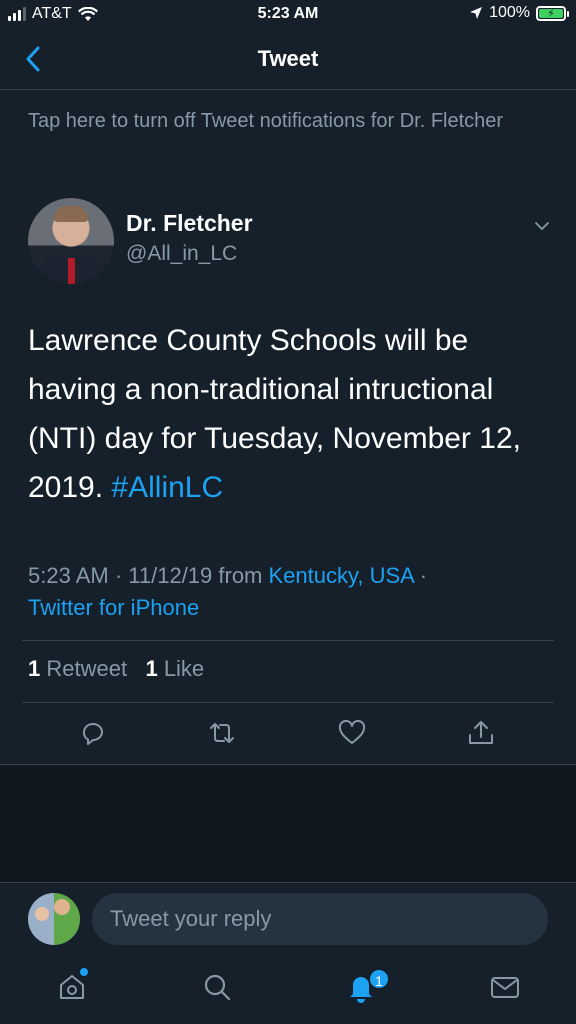 The width and height of the screenshot is (576, 1024). What do you see at coordinates (93, 733) in the screenshot?
I see `reply-icon` at bounding box center [93, 733].